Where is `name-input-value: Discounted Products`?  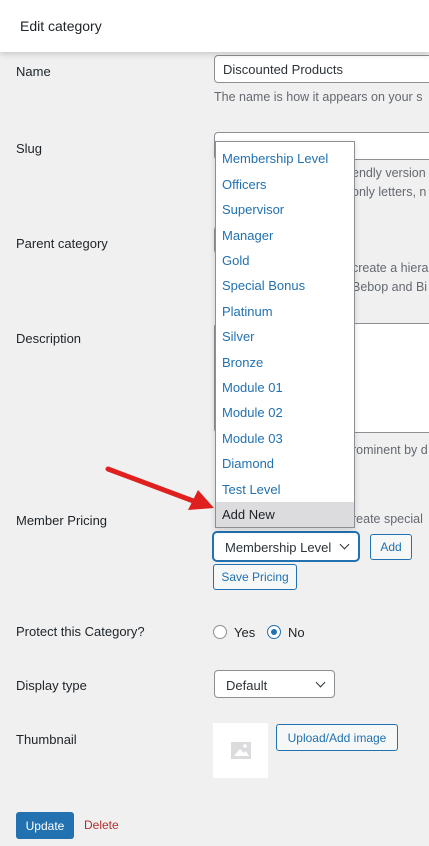 name-input-value: Discounted Products is located at coordinates (283, 69).